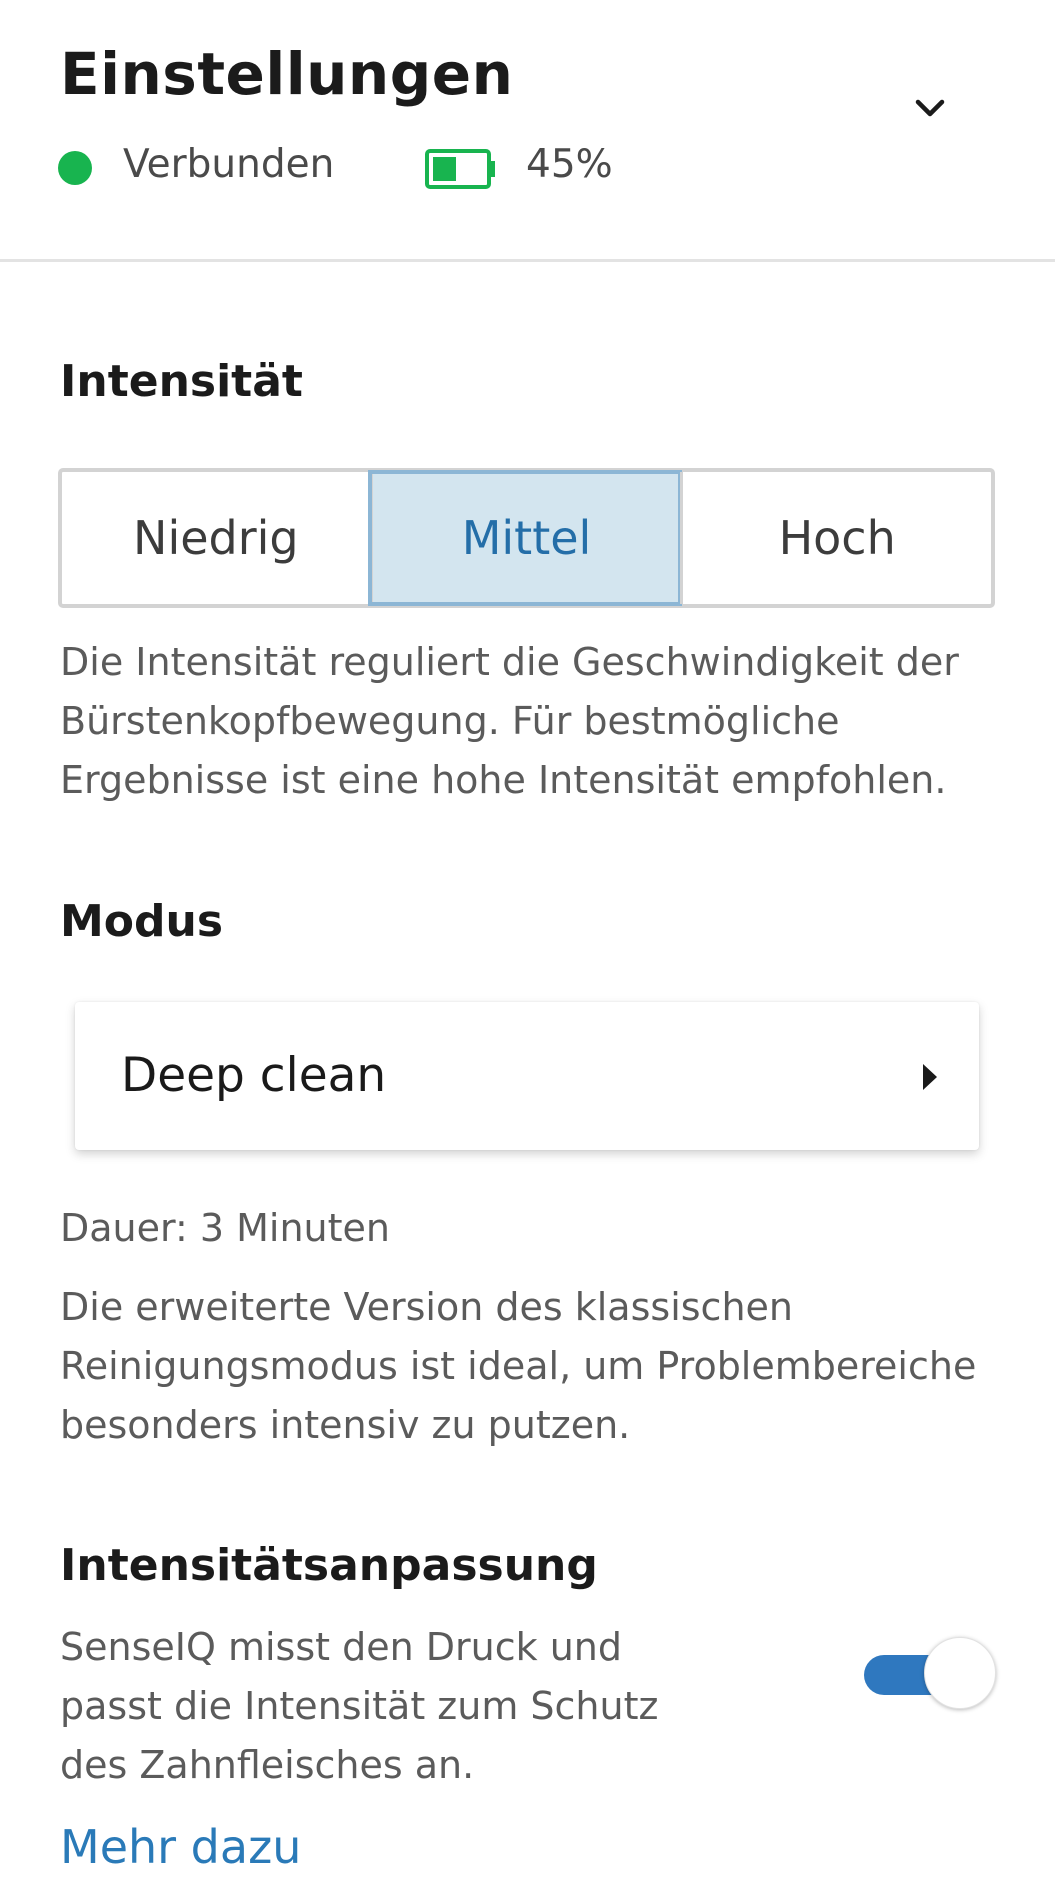  Describe the element at coordinates (527, 1076) in the screenshot. I see `mode-selector-card: Deep clean` at that location.